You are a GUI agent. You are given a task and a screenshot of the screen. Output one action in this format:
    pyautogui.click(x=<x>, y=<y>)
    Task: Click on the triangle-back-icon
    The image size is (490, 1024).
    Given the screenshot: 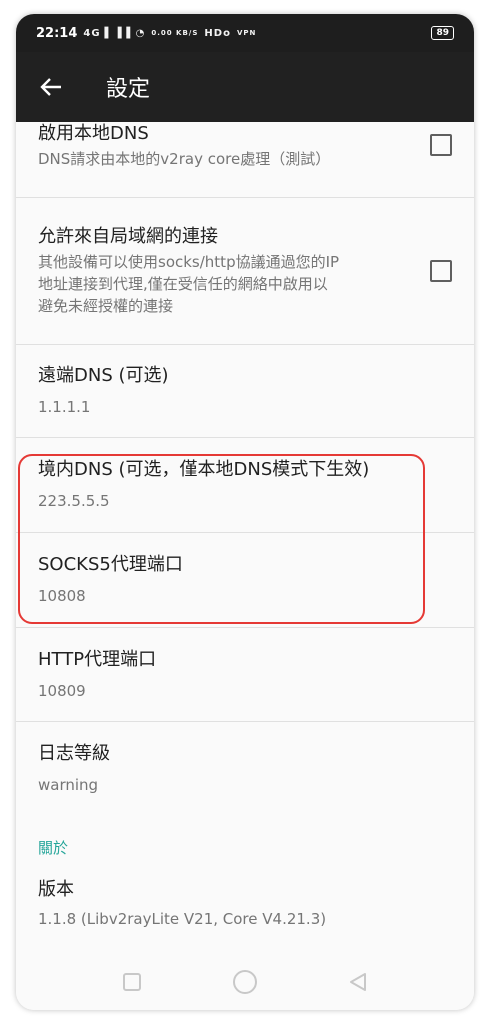 What is the action you would take?
    pyautogui.click(x=357, y=982)
    